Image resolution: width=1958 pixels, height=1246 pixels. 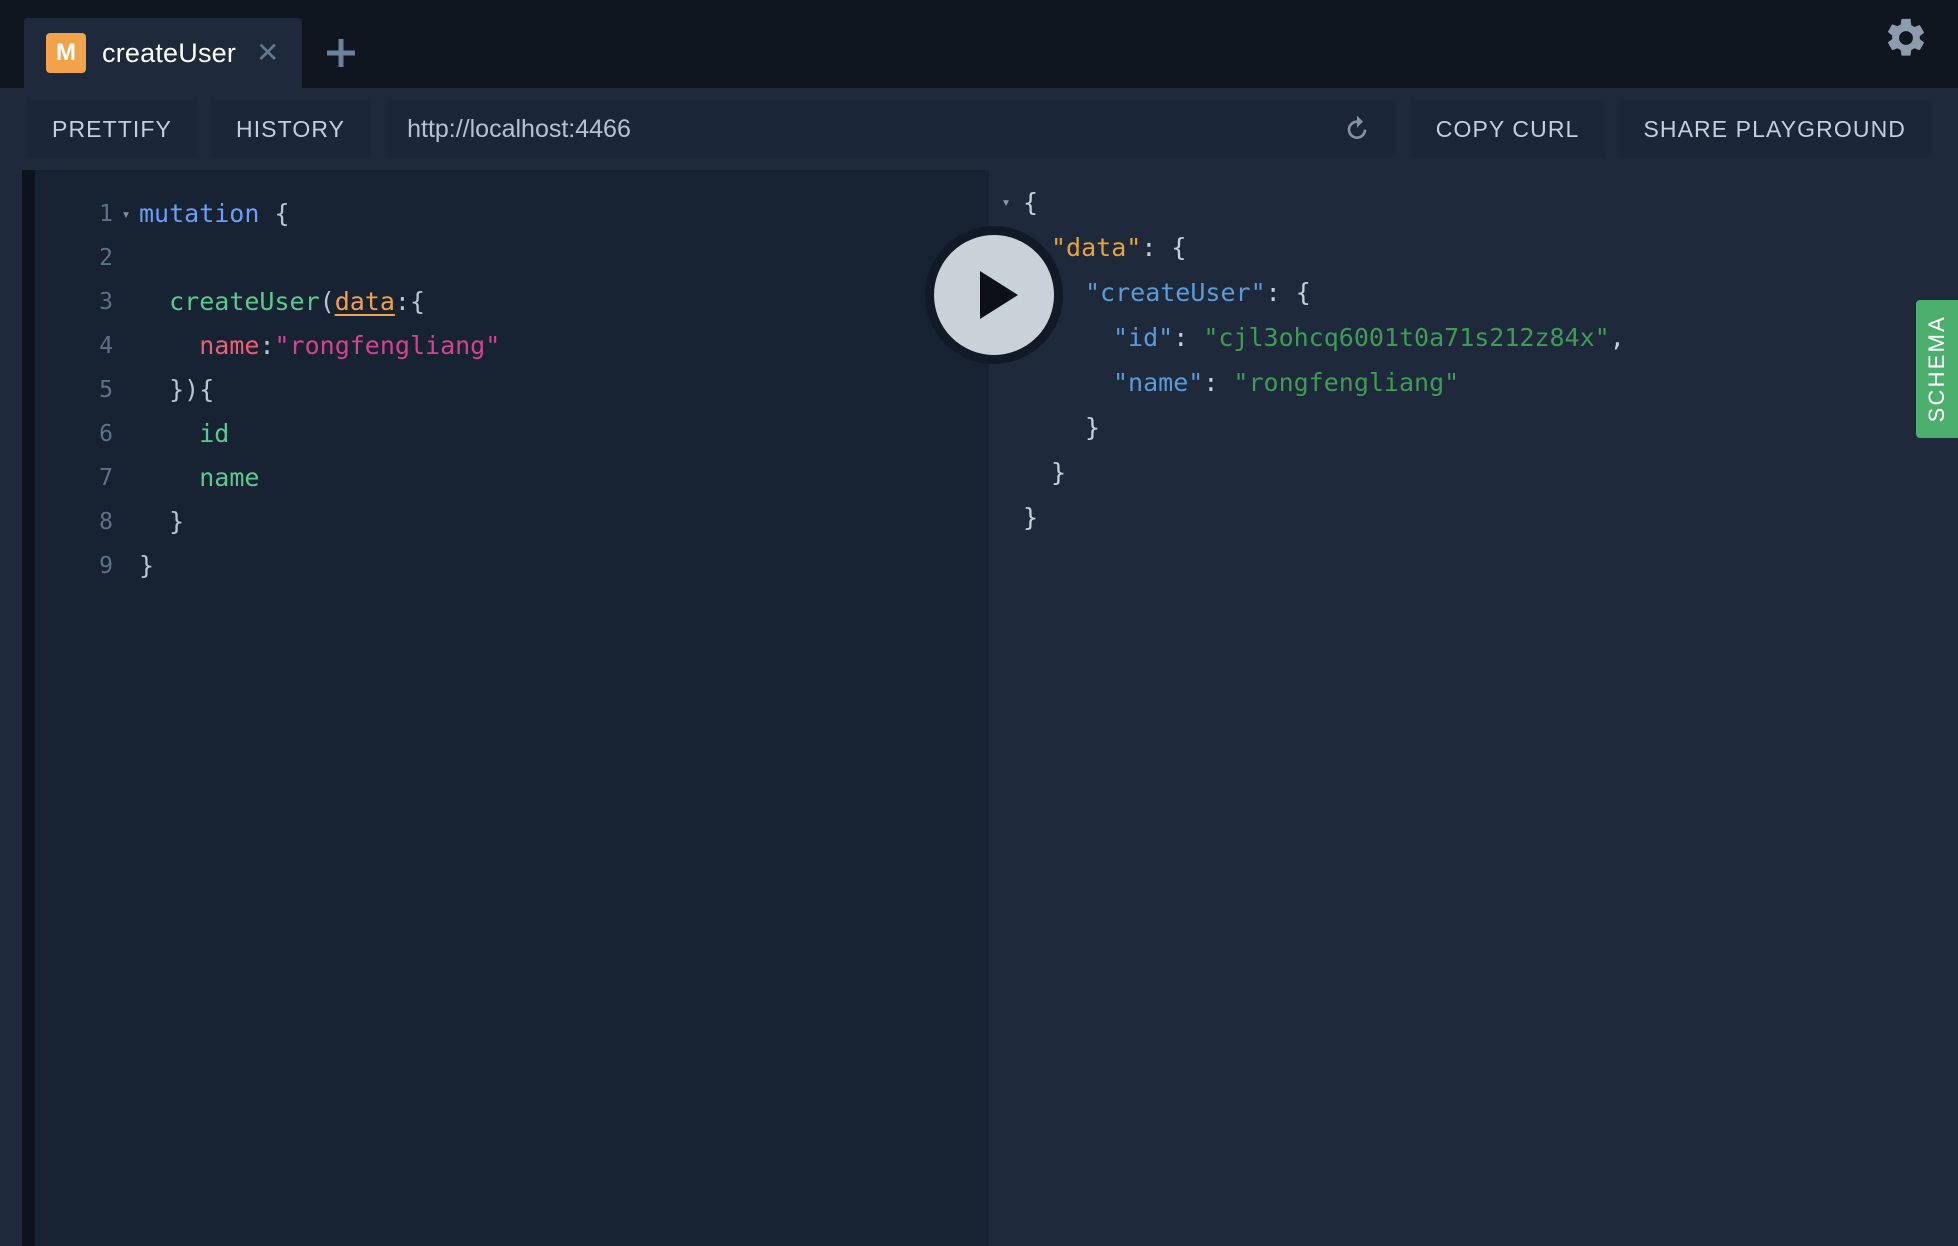 I want to click on new-tab-button, so click(x=341, y=53).